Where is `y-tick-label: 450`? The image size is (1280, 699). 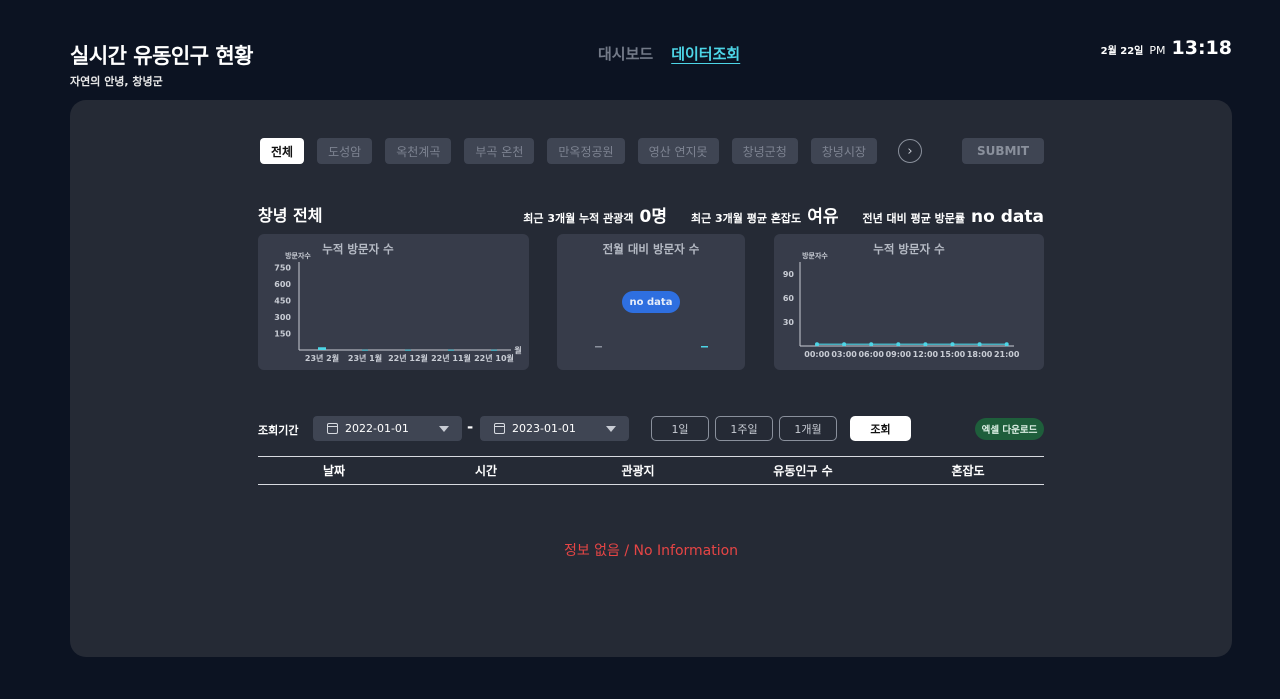 y-tick-label: 450 is located at coordinates (282, 301).